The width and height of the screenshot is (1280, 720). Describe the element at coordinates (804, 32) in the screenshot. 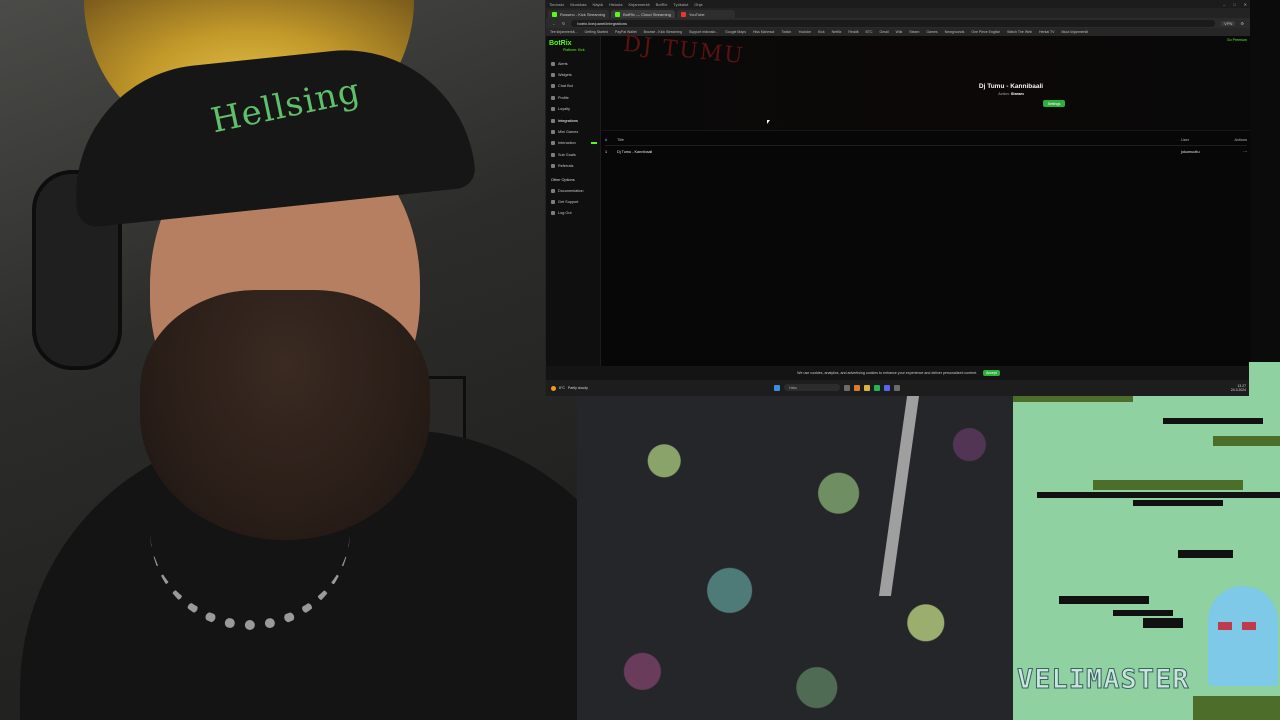

I see `bookmark: Youtube` at that location.